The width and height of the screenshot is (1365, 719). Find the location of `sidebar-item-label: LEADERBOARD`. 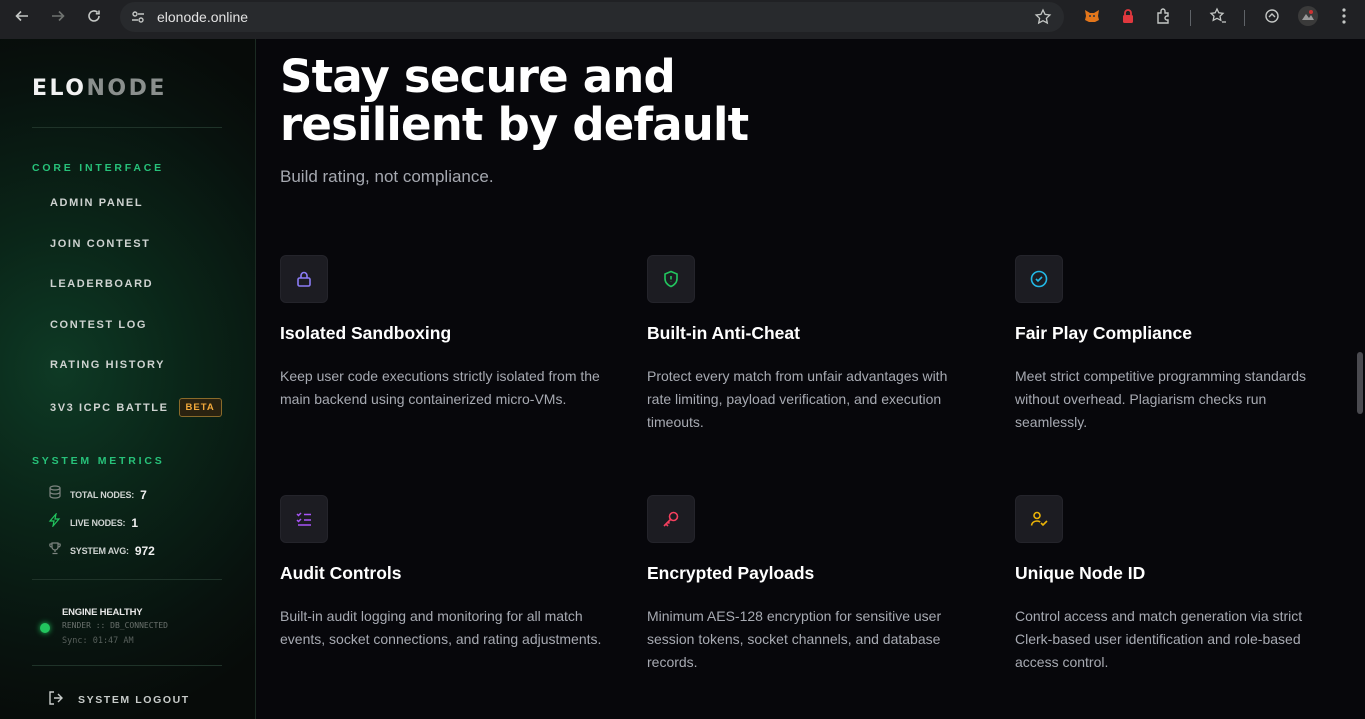

sidebar-item-label: LEADERBOARD is located at coordinates (102, 284).